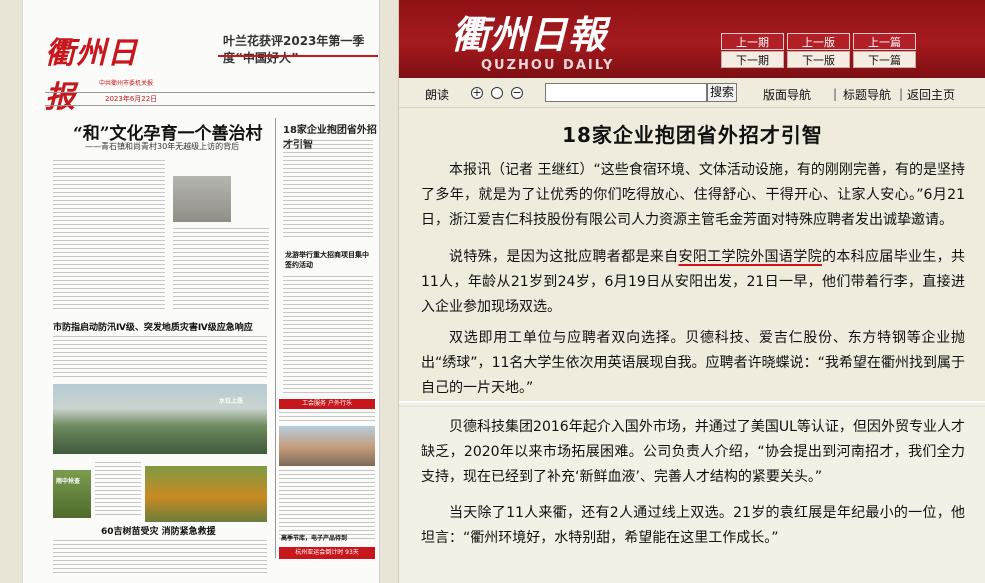 The image size is (985, 583). Describe the element at coordinates (275, 338) in the screenshot. I see `column-divider` at that location.